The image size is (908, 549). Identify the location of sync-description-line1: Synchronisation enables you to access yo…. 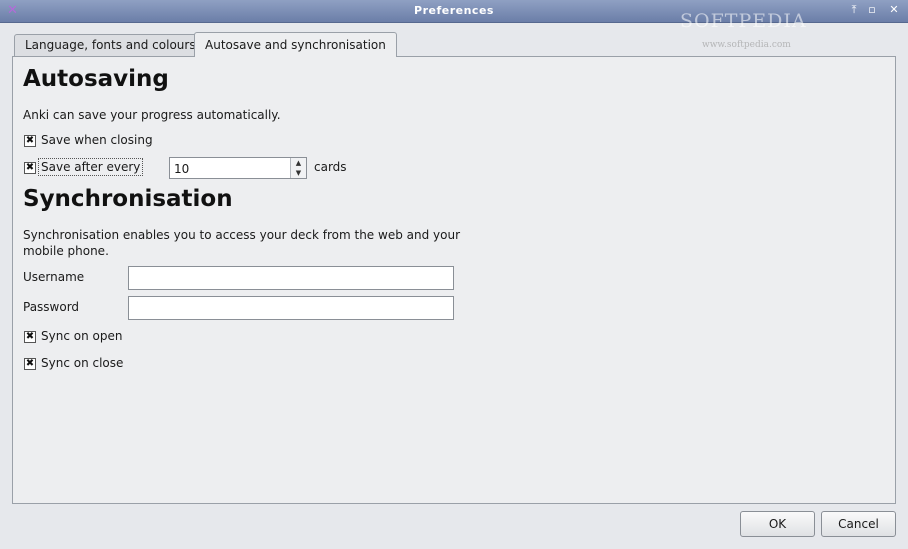
(242, 235).